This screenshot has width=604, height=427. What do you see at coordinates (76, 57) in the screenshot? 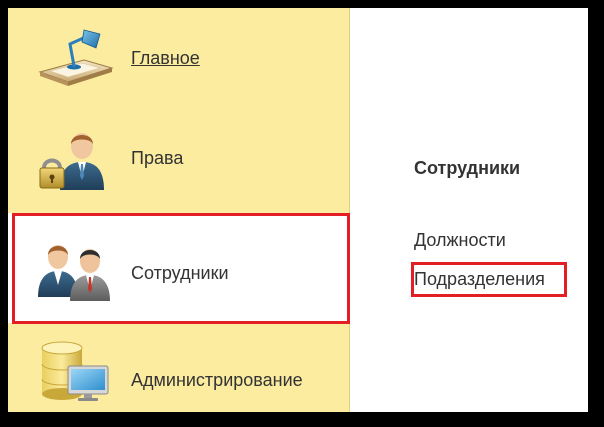
I see `desk-lamp-icon` at bounding box center [76, 57].